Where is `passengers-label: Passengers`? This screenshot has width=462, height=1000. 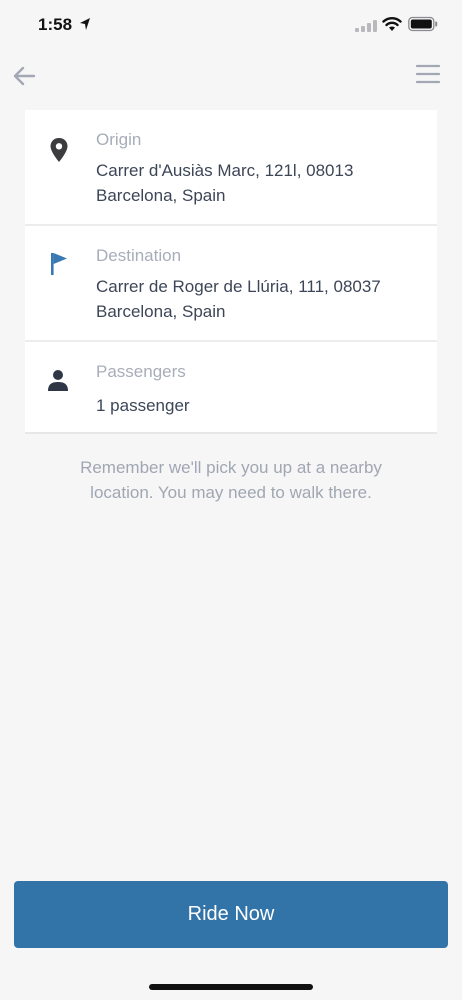 passengers-label: Passengers is located at coordinates (141, 371).